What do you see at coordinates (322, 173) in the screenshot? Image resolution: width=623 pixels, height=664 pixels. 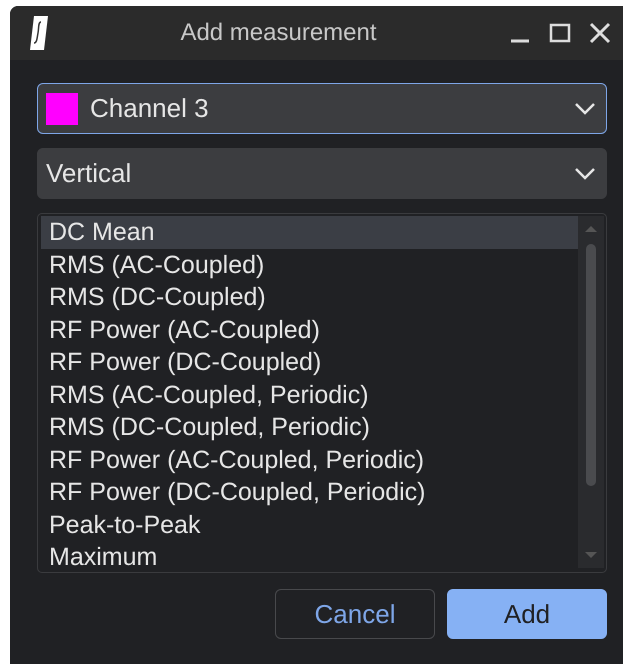 I see `dropdown: Vertical` at bounding box center [322, 173].